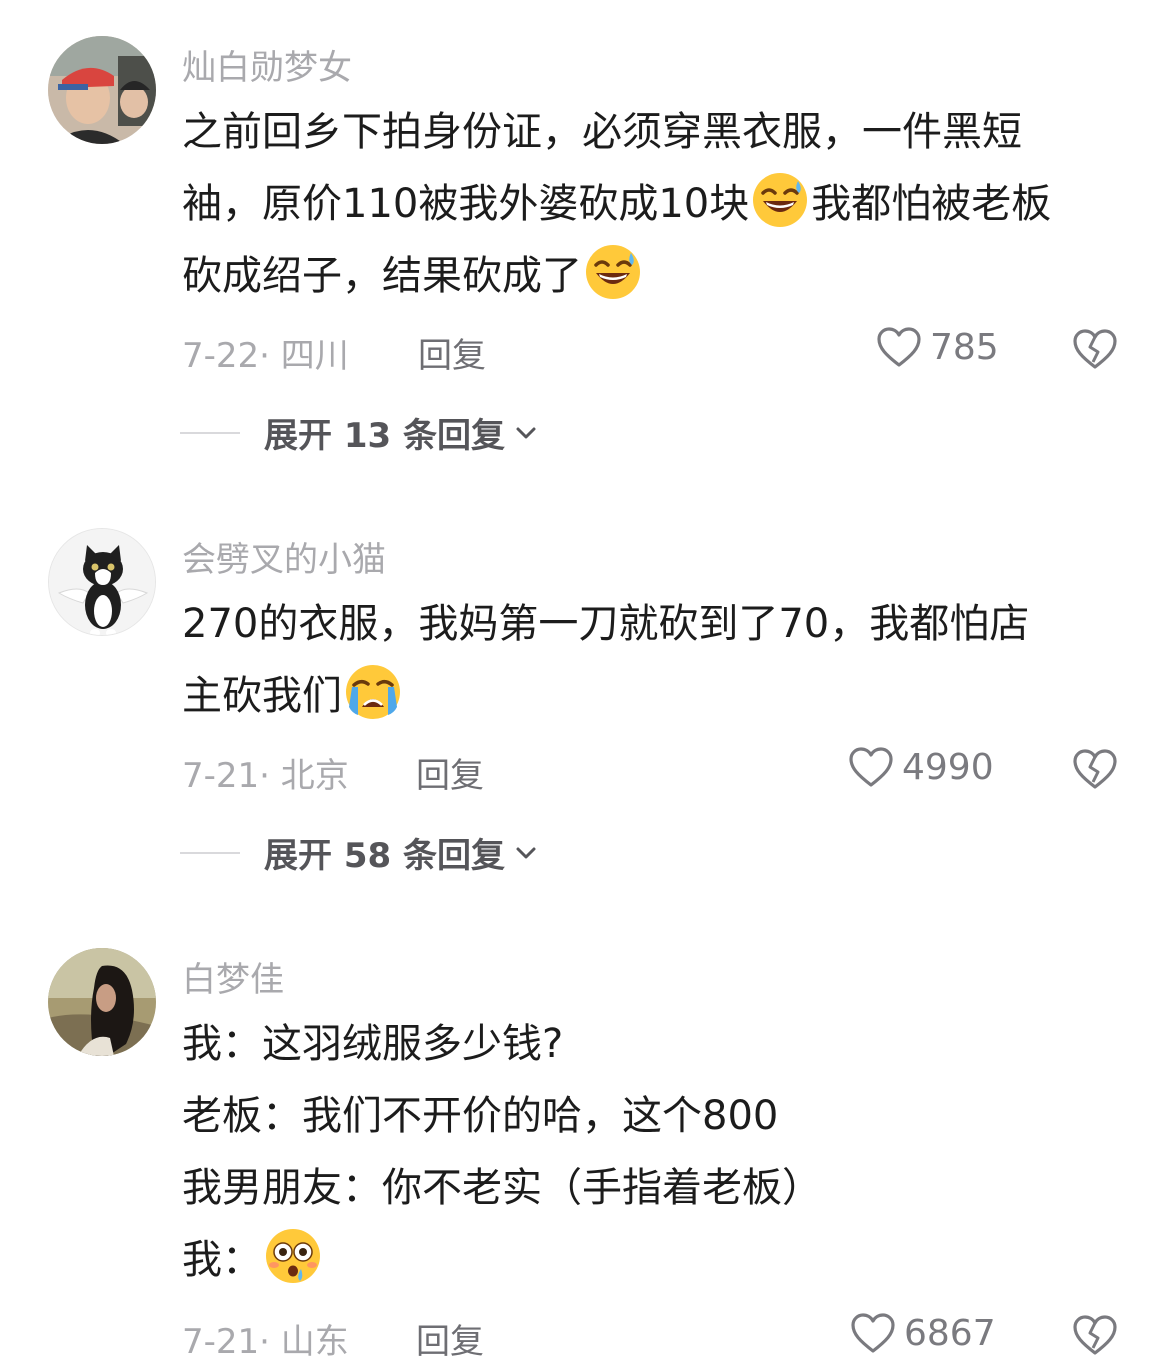  I want to click on text-segment: 我男朋友：你不老实（手指着老板）, so click(502, 1188).